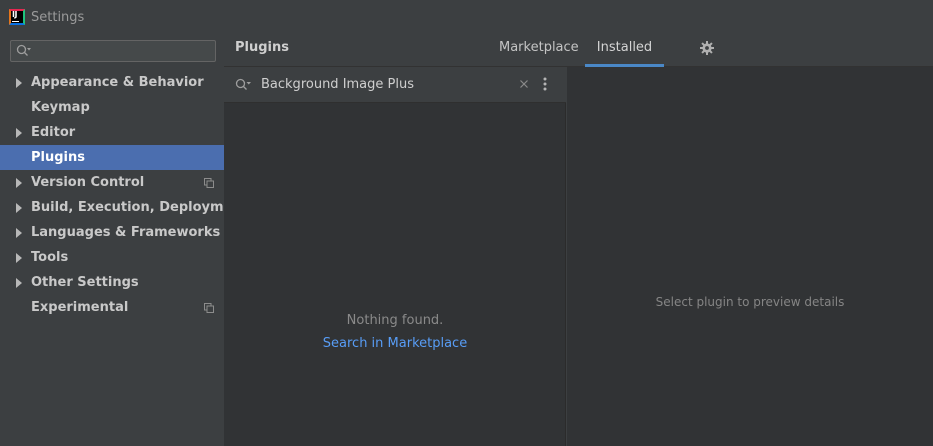  I want to click on title-bar: IJ Settings, so click(466, 17).